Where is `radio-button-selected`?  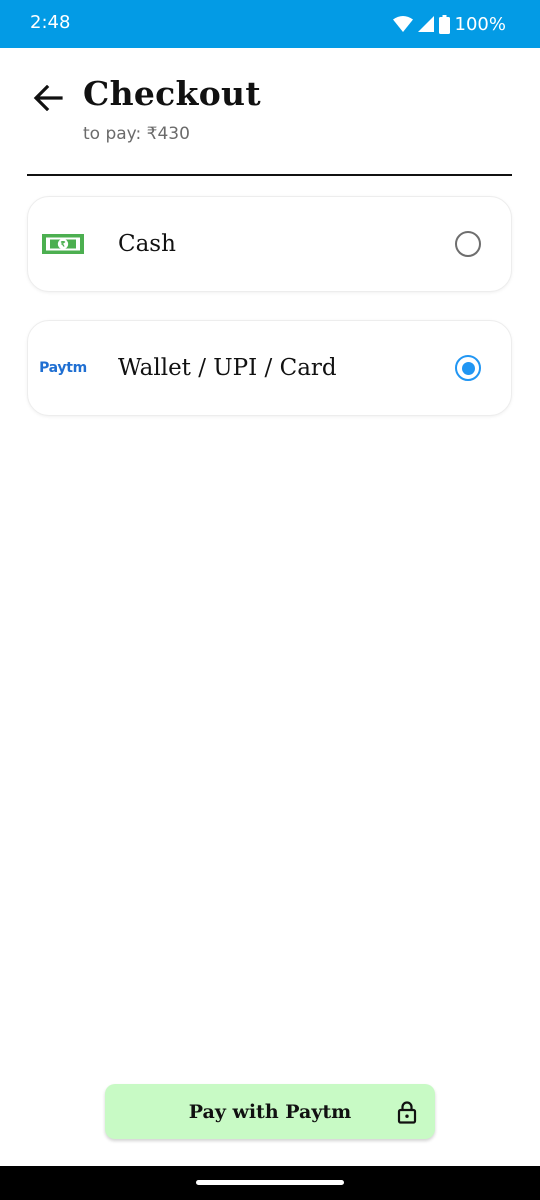
radio-button-selected is located at coordinates (468, 368).